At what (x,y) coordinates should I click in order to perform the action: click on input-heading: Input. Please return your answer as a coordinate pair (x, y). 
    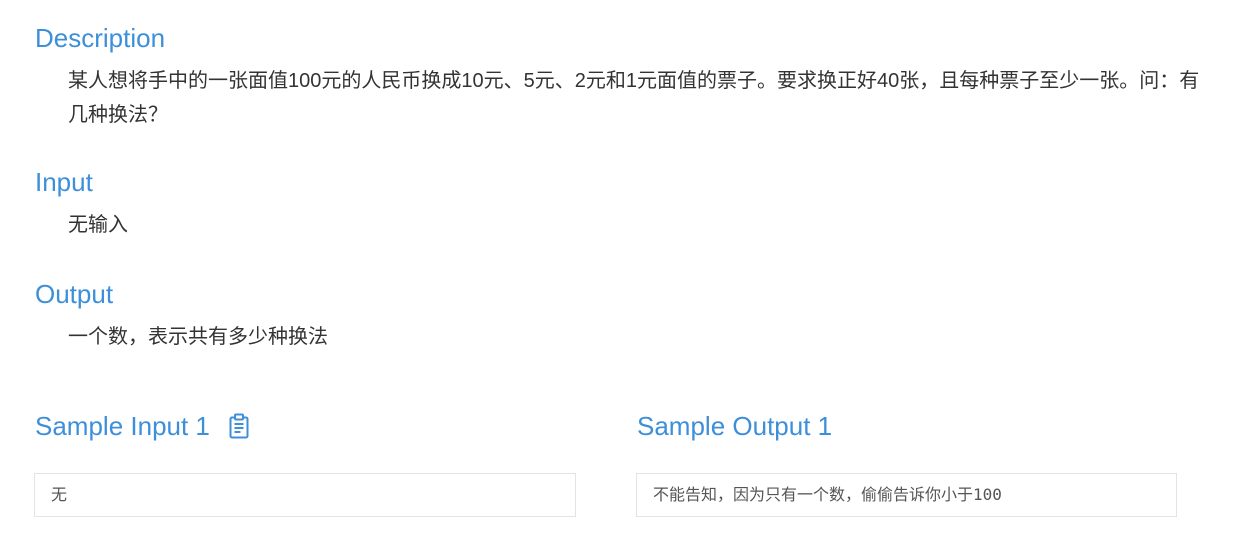
    Looking at the image, I should click on (64, 182).